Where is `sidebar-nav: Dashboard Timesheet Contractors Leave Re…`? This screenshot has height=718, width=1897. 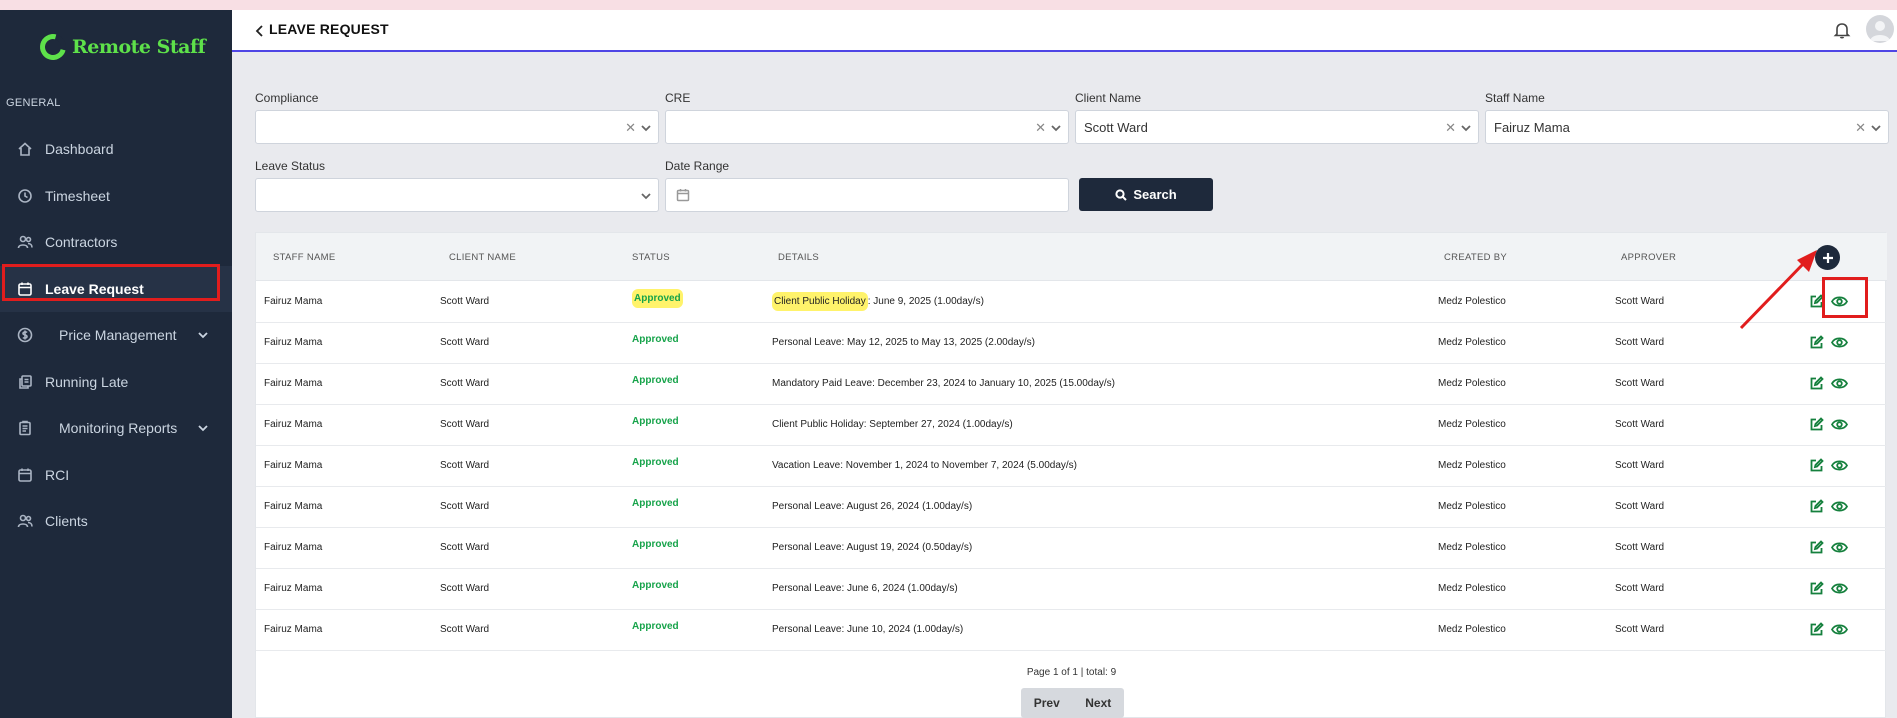 sidebar-nav: Dashboard Timesheet Contractors Leave Re… is located at coordinates (116, 335).